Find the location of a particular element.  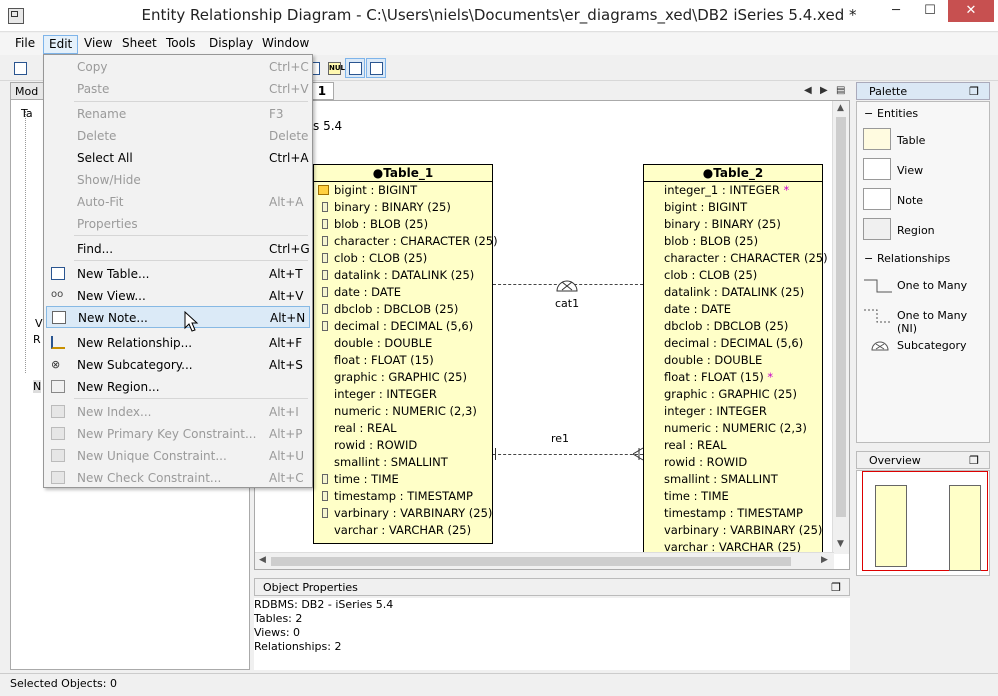

palette-item-note: Note is located at coordinates (925, 200).